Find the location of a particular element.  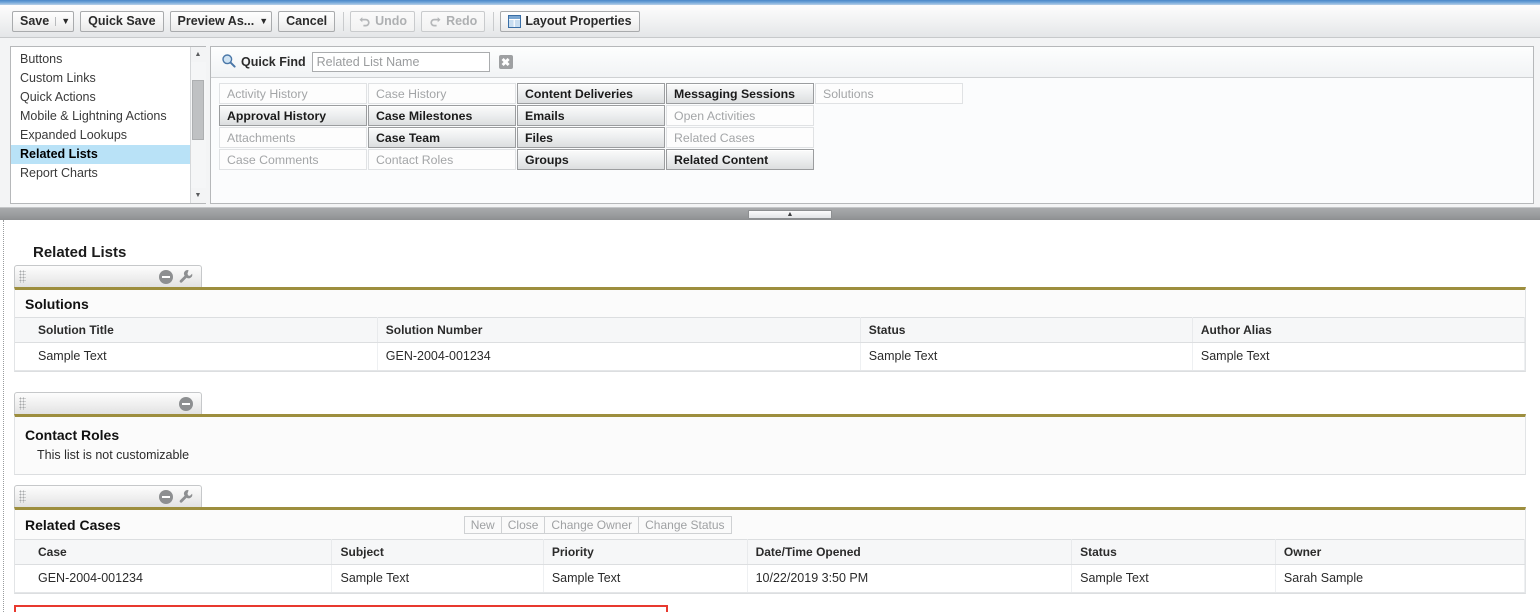

sidebar-item-expanded-lookups: Expanded Lookups is located at coordinates (100, 135).